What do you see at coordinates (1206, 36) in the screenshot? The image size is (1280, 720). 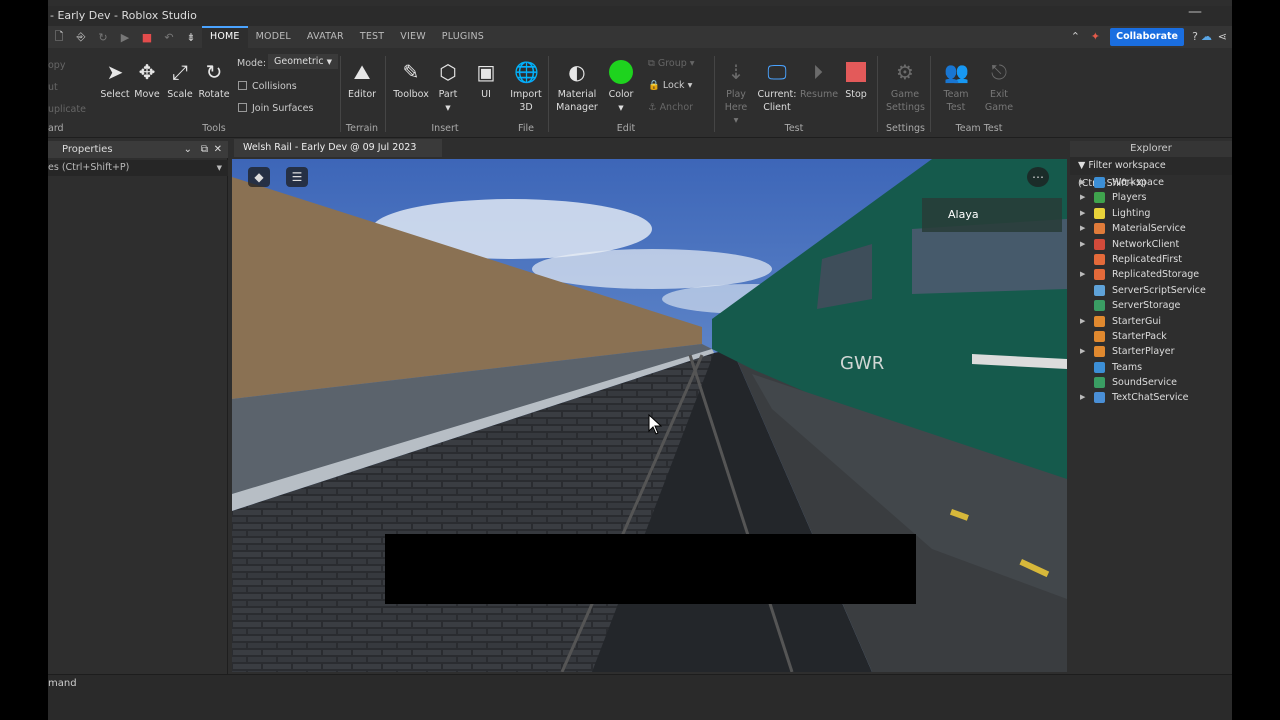 I see `cloud-icon: ☁` at bounding box center [1206, 36].